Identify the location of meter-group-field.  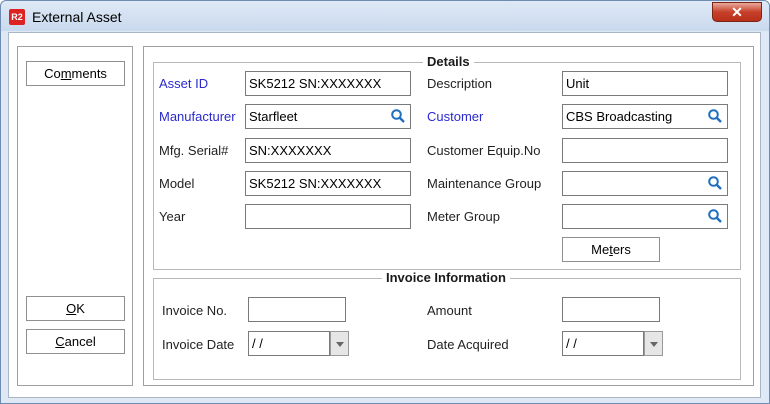
(645, 216).